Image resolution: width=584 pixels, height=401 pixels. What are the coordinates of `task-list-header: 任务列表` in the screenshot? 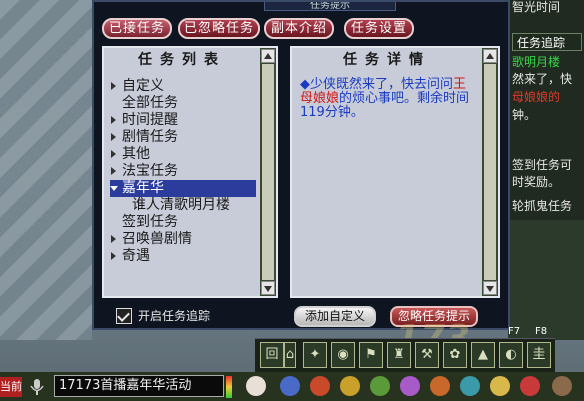 It's located at (182, 60).